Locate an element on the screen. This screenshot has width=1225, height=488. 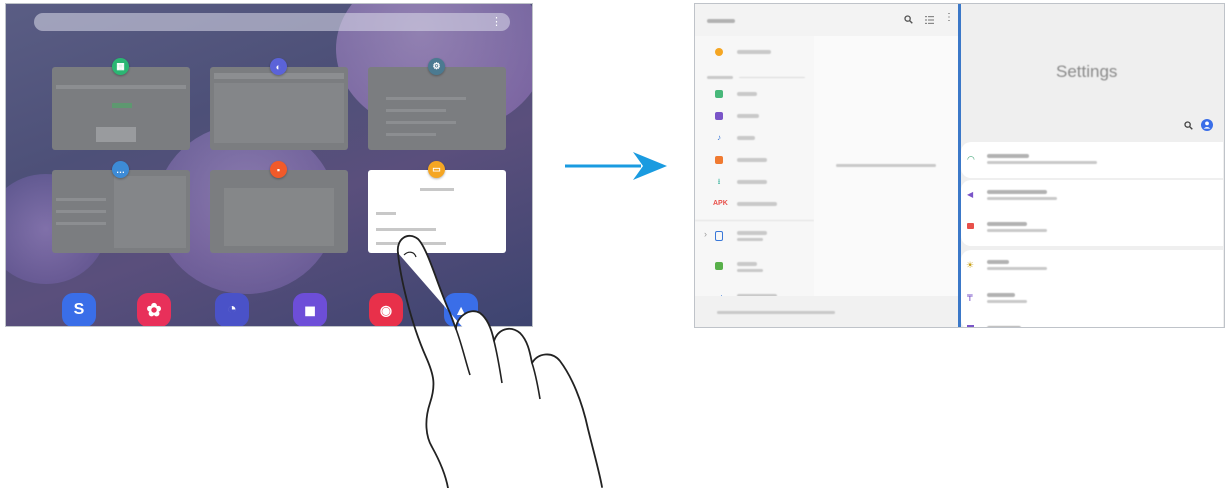
browser-icon: ◐ is located at coordinates (278, 66).